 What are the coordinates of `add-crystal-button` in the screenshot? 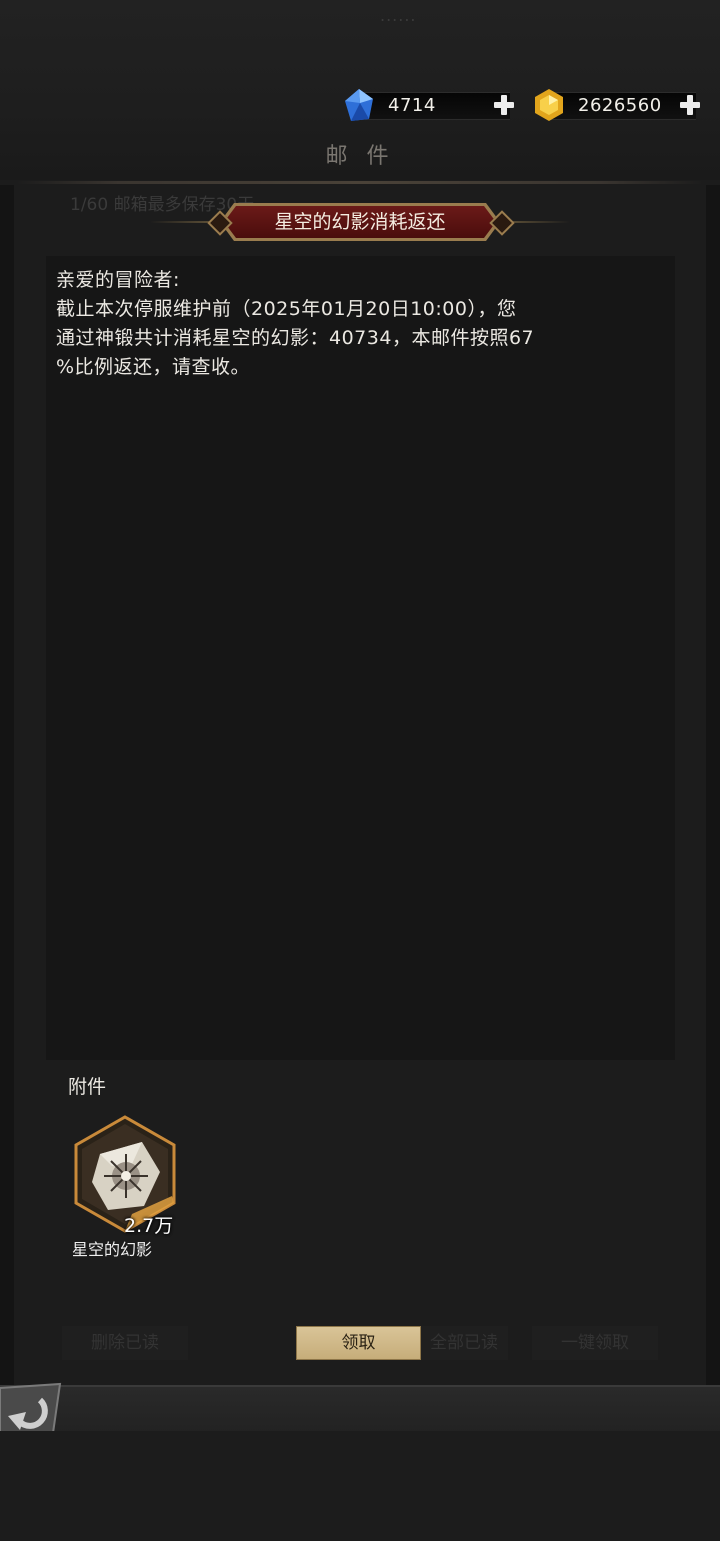 It's located at (503, 104).